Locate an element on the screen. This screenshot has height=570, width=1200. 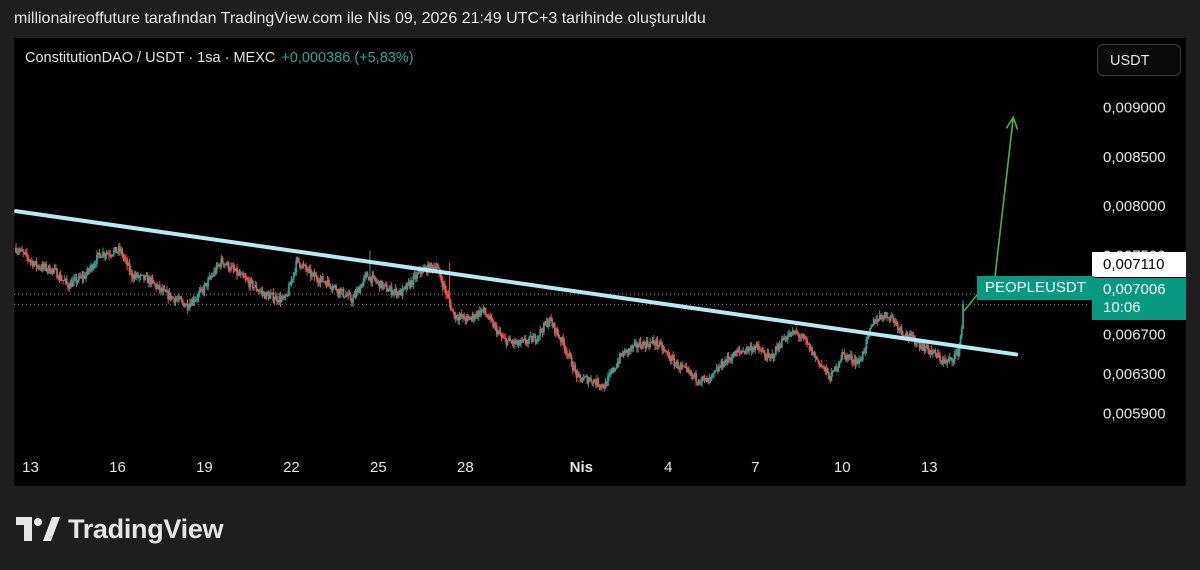
x-tick-label: 22 is located at coordinates (291, 467).